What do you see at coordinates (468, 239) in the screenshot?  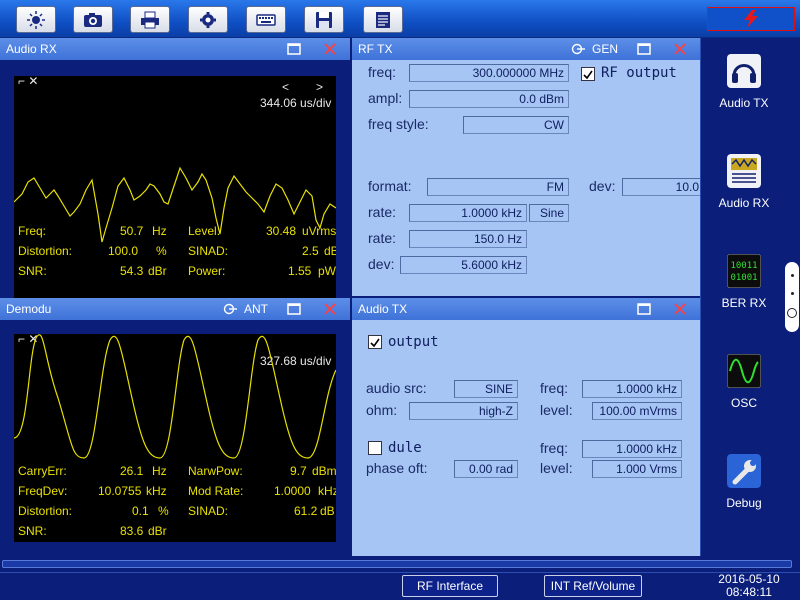 I see `rf-rate2-field: 150.0 Hz` at bounding box center [468, 239].